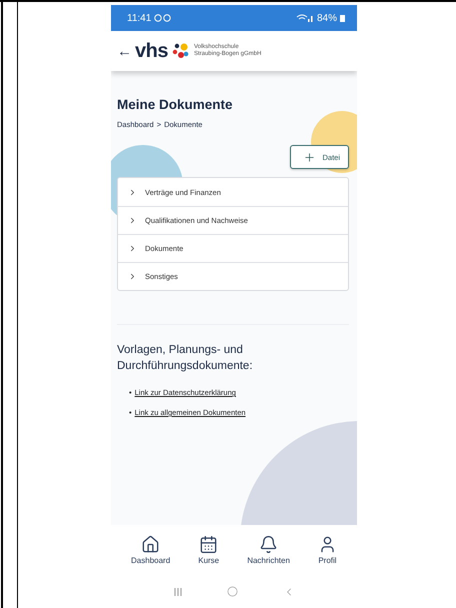  What do you see at coordinates (175, 104) in the screenshot?
I see `page-title: Meine Dokumente` at bounding box center [175, 104].